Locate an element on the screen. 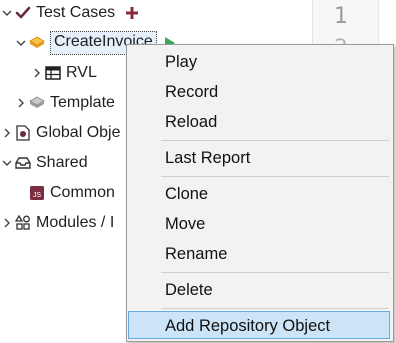  tree-item-shared: Shared is located at coordinates (44, 163).